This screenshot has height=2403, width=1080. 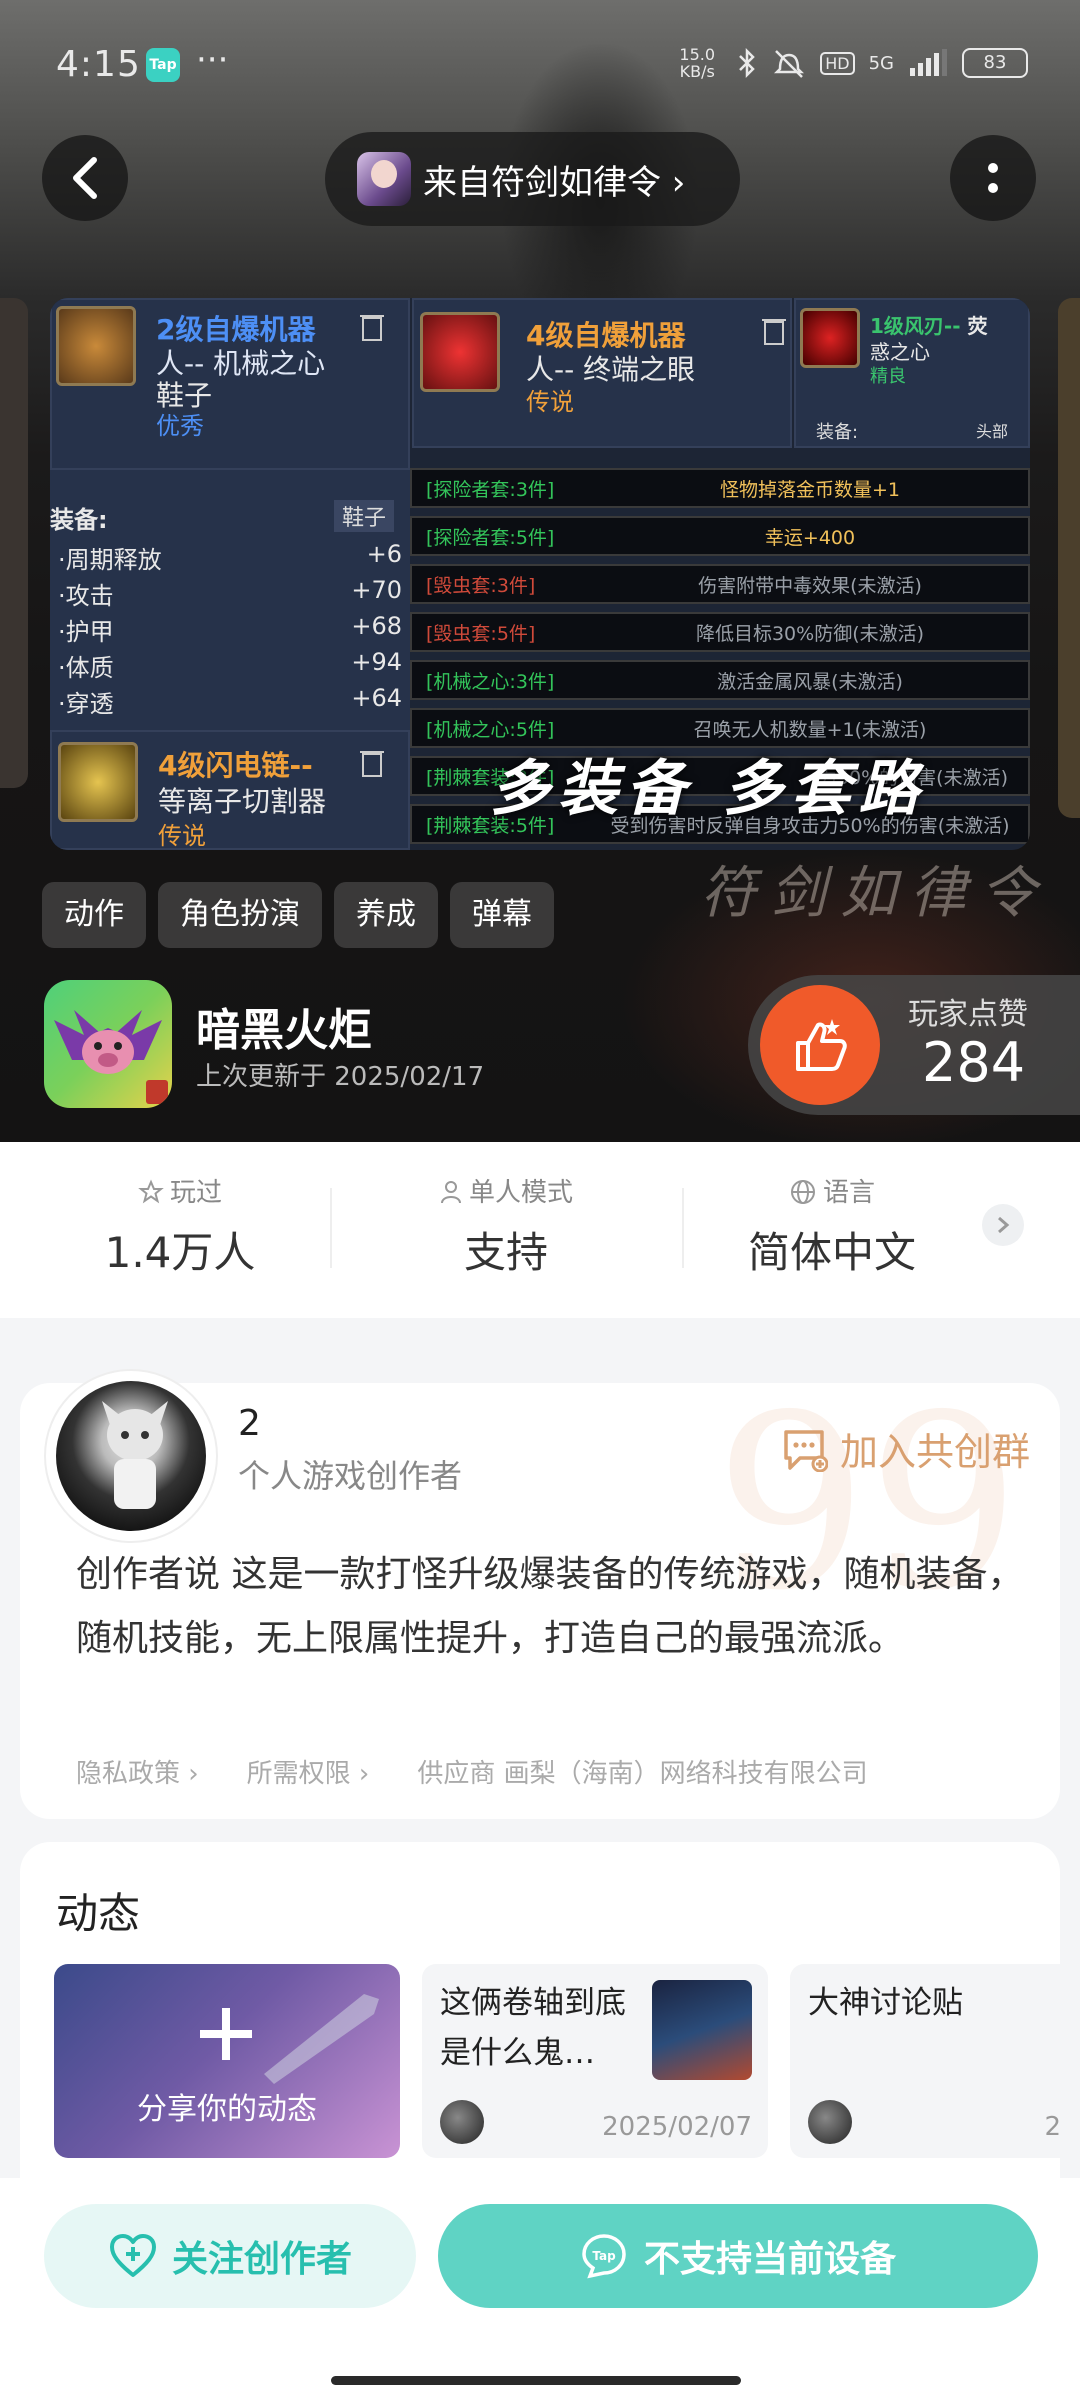 I want to click on item-sub: 等离子切割器, so click(x=242, y=801).